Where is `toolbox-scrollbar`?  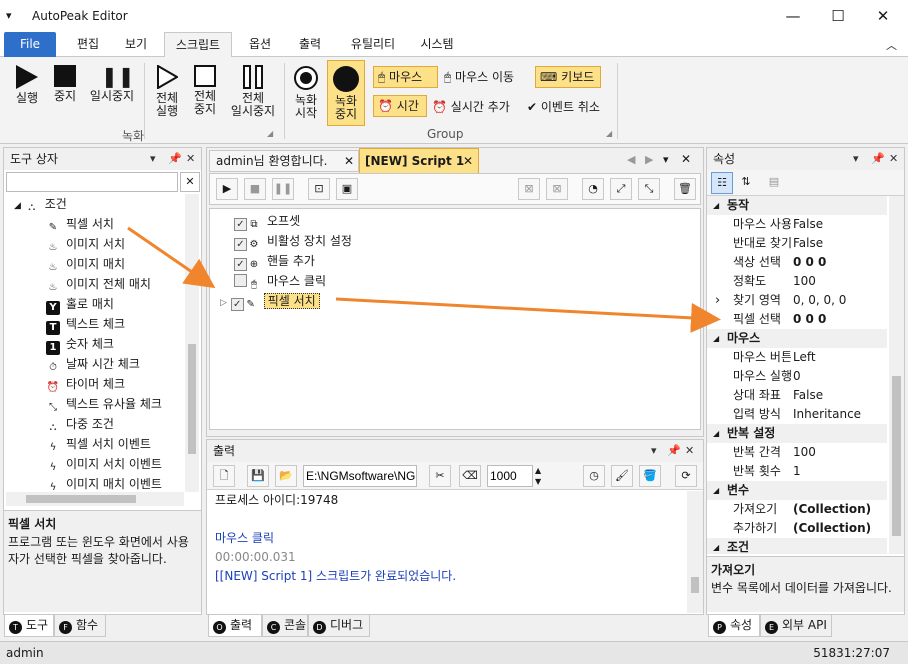
toolbox-scrollbar is located at coordinates (192, 343).